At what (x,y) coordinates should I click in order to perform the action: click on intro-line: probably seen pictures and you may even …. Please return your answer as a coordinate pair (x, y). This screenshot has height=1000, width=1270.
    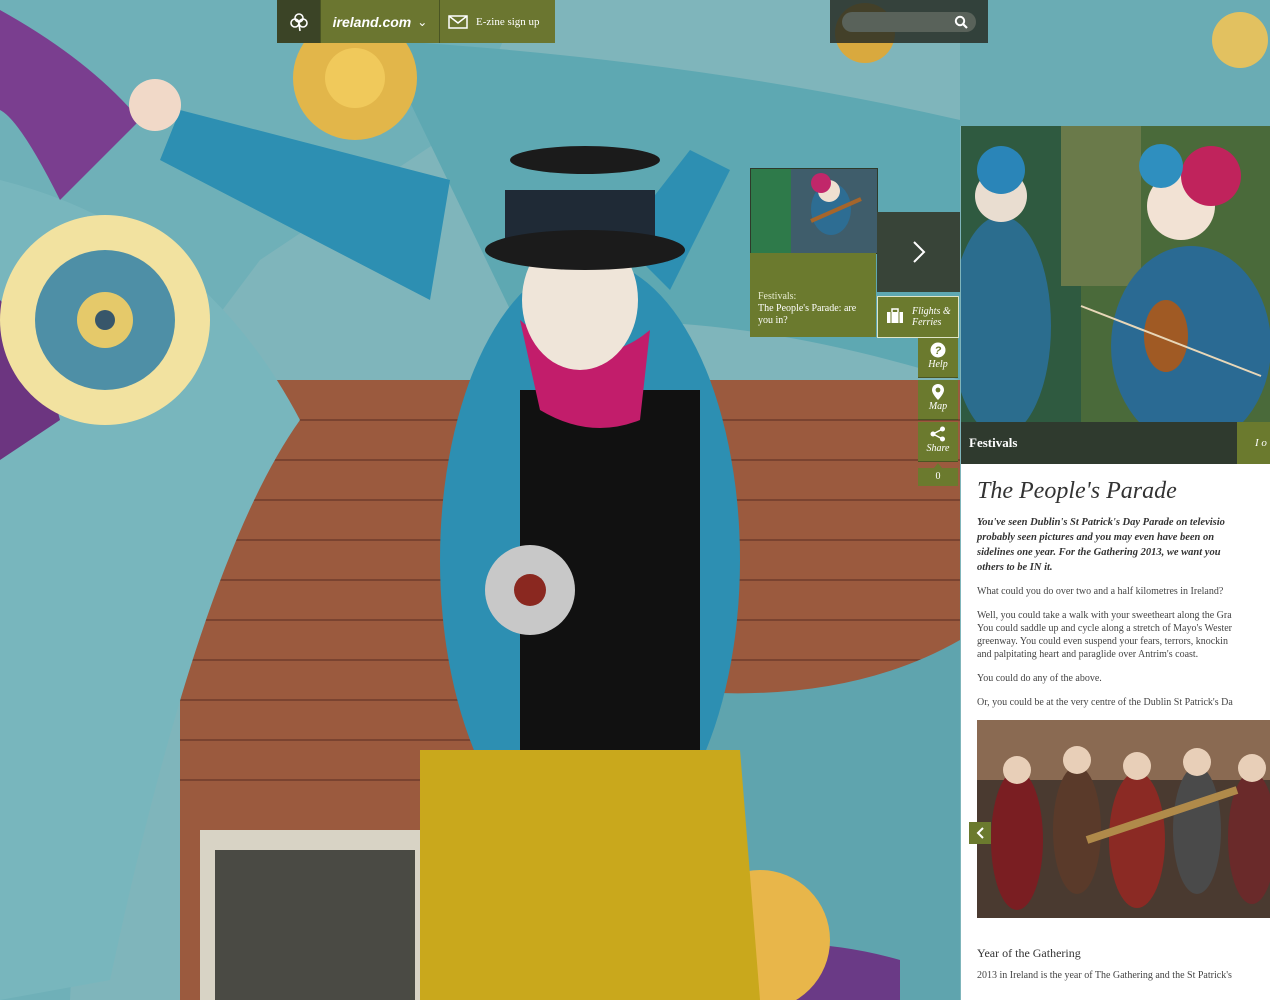
    Looking at the image, I should click on (1096, 537).